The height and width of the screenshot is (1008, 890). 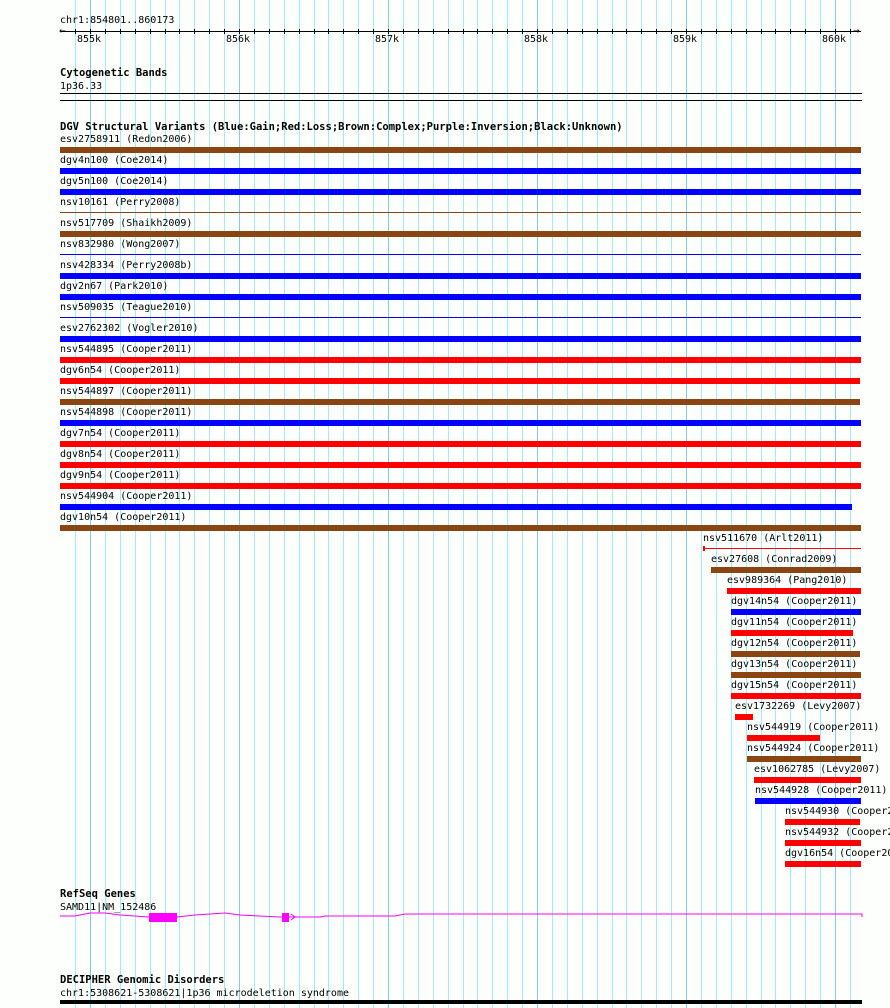 What do you see at coordinates (120, 202) in the screenshot?
I see `variant-label: nsv10161 (Perry2008)` at bounding box center [120, 202].